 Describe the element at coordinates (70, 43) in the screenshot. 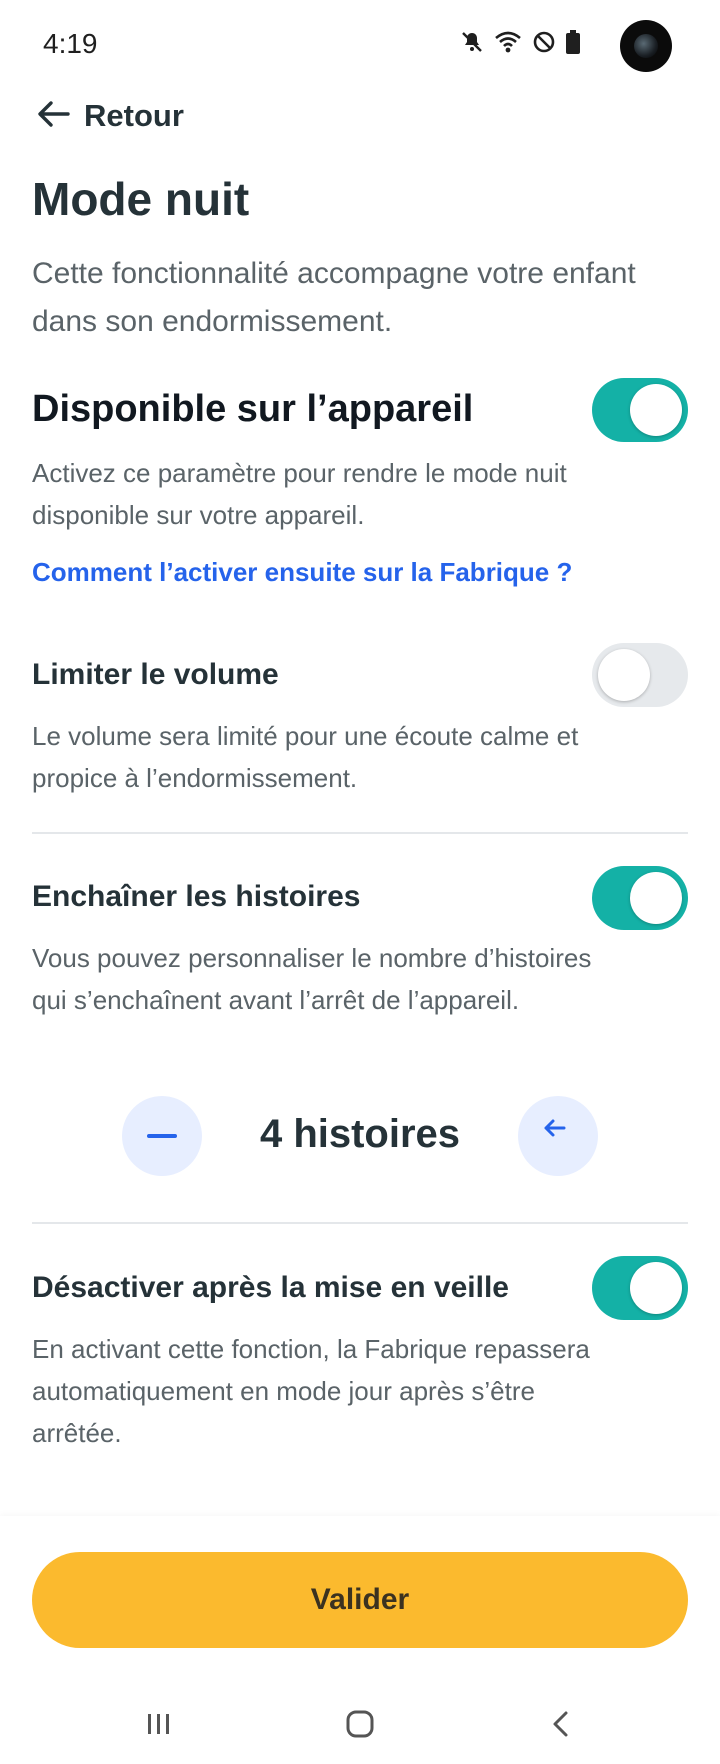

I see `status-time: 4:19` at that location.